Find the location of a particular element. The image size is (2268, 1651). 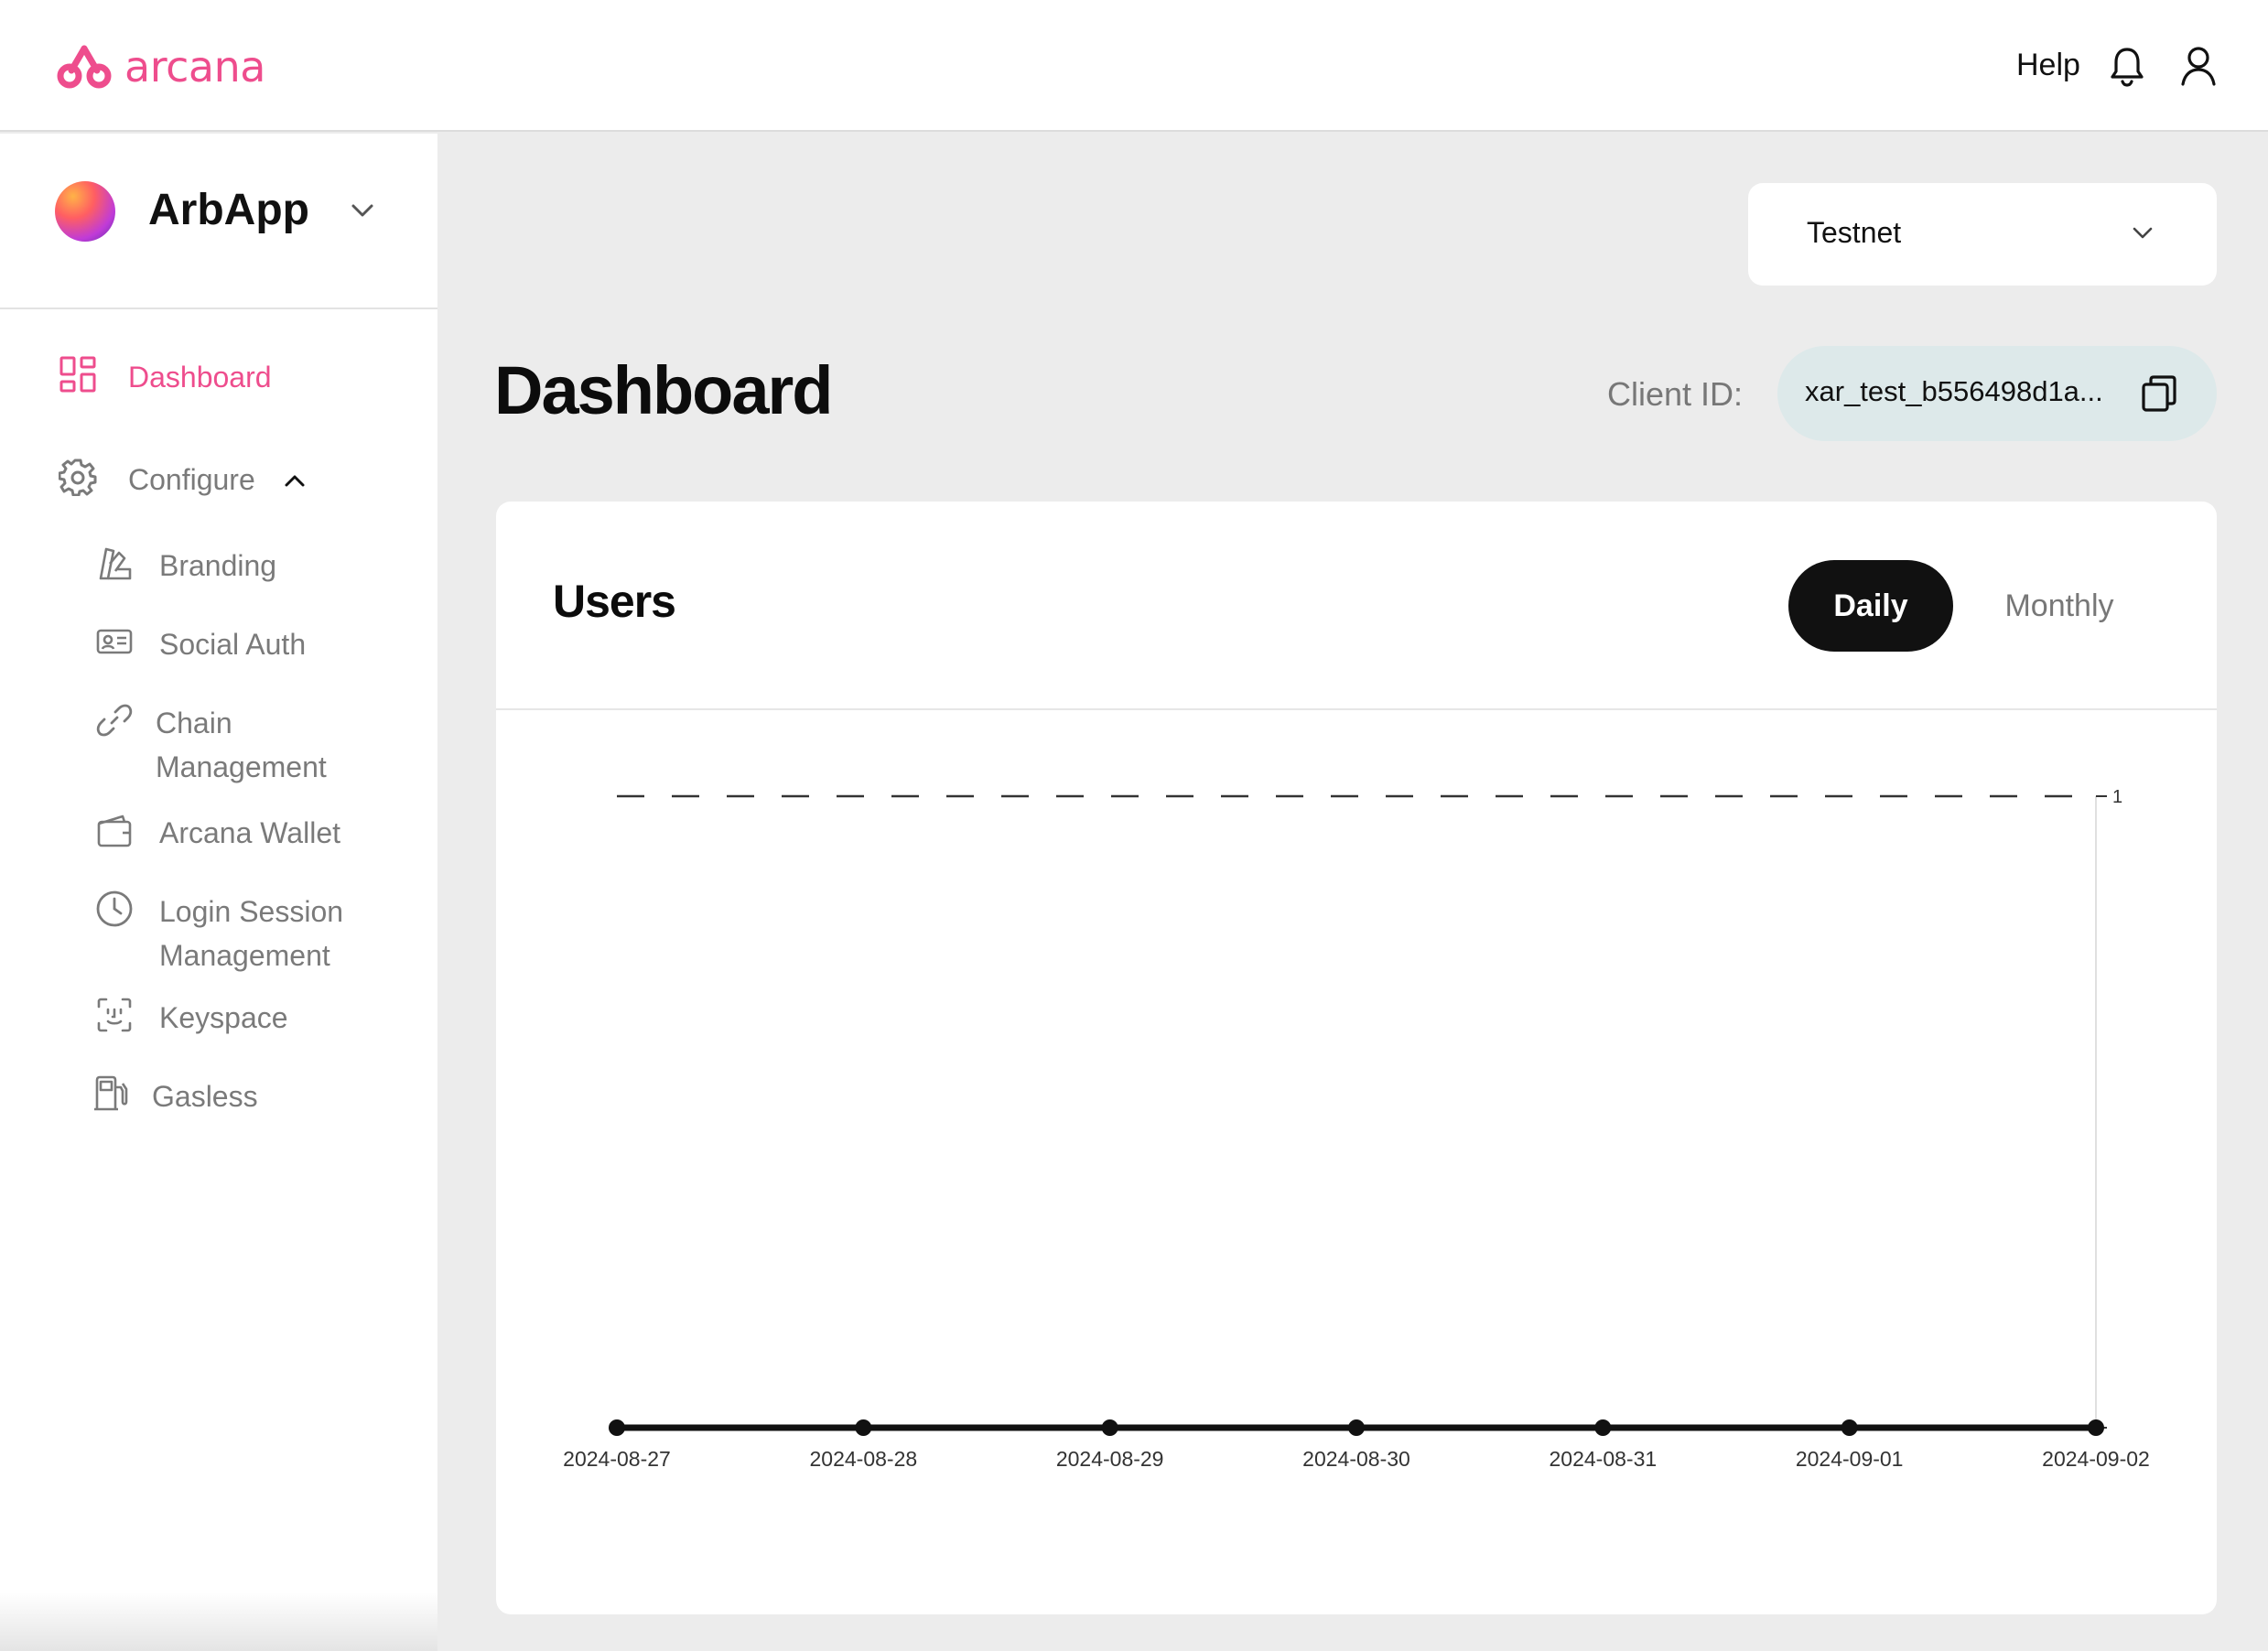

branding-icon is located at coordinates (115, 563).